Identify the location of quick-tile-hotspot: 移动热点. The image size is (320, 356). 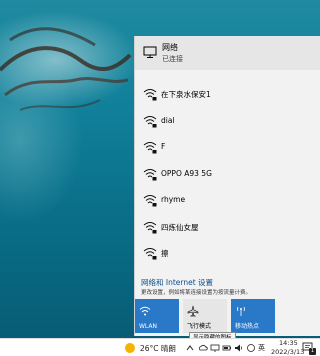
(253, 316).